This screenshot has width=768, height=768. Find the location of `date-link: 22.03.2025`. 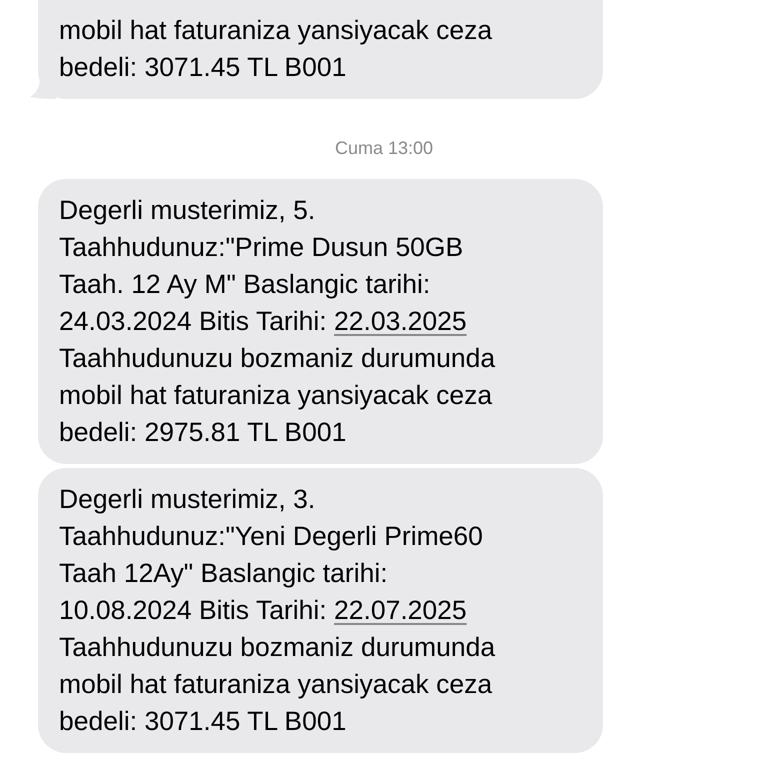

date-link: 22.03.2025 is located at coordinates (400, 321).